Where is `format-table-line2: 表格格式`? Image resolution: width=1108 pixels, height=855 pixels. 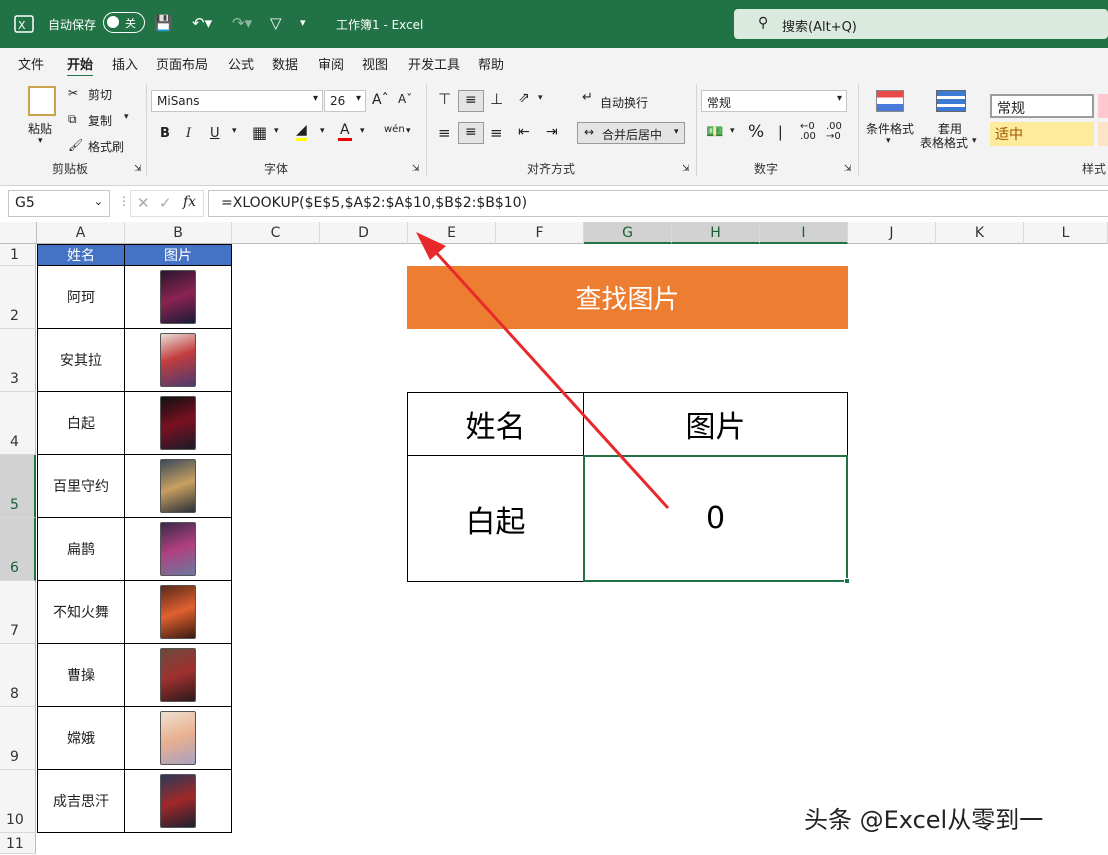
format-table-line2: 表格格式 is located at coordinates (944, 142).